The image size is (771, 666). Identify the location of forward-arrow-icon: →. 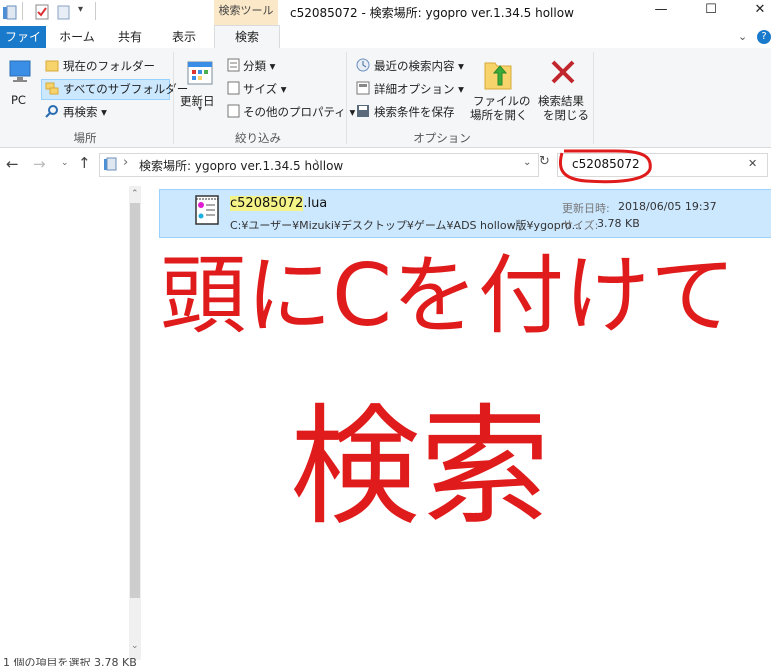
(39, 164).